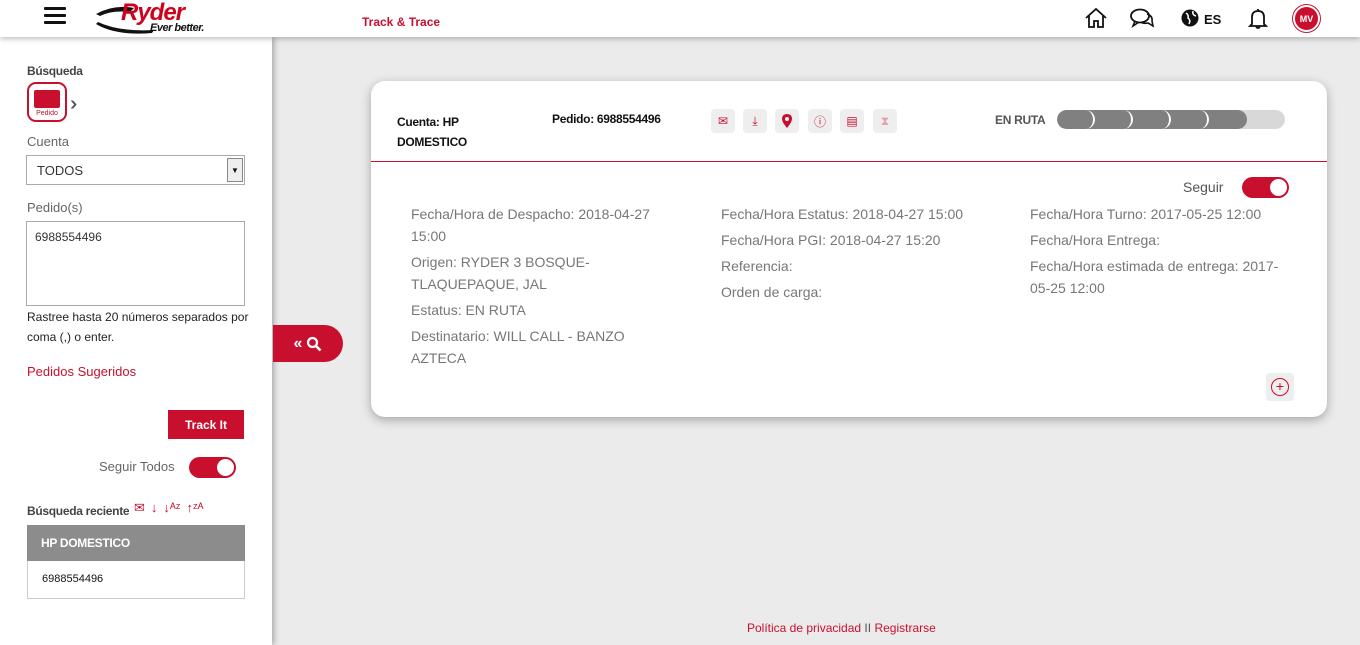 This screenshot has width=1360, height=645. I want to click on card-order-number: Pedido: 6988554496, so click(606, 119).